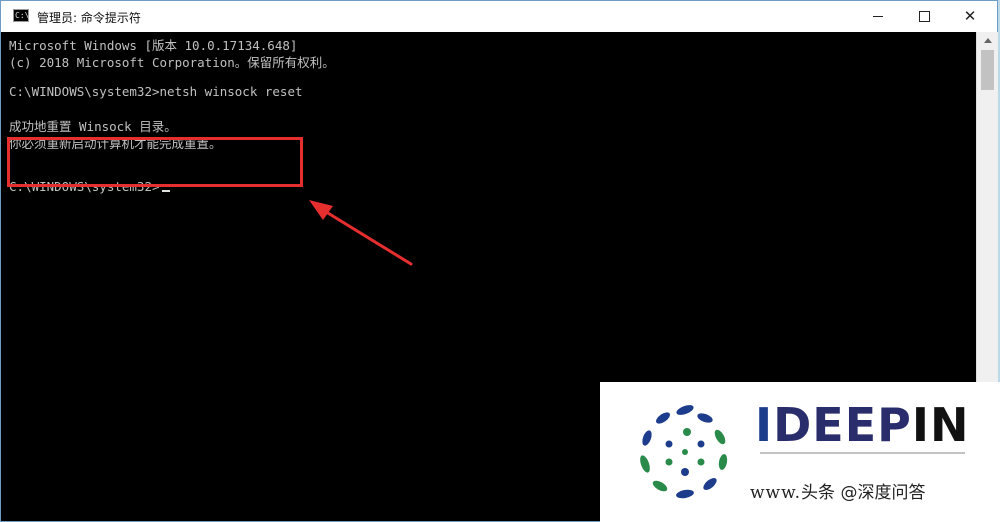  Describe the element at coordinates (862, 460) in the screenshot. I see `brand-reflection` at that location.